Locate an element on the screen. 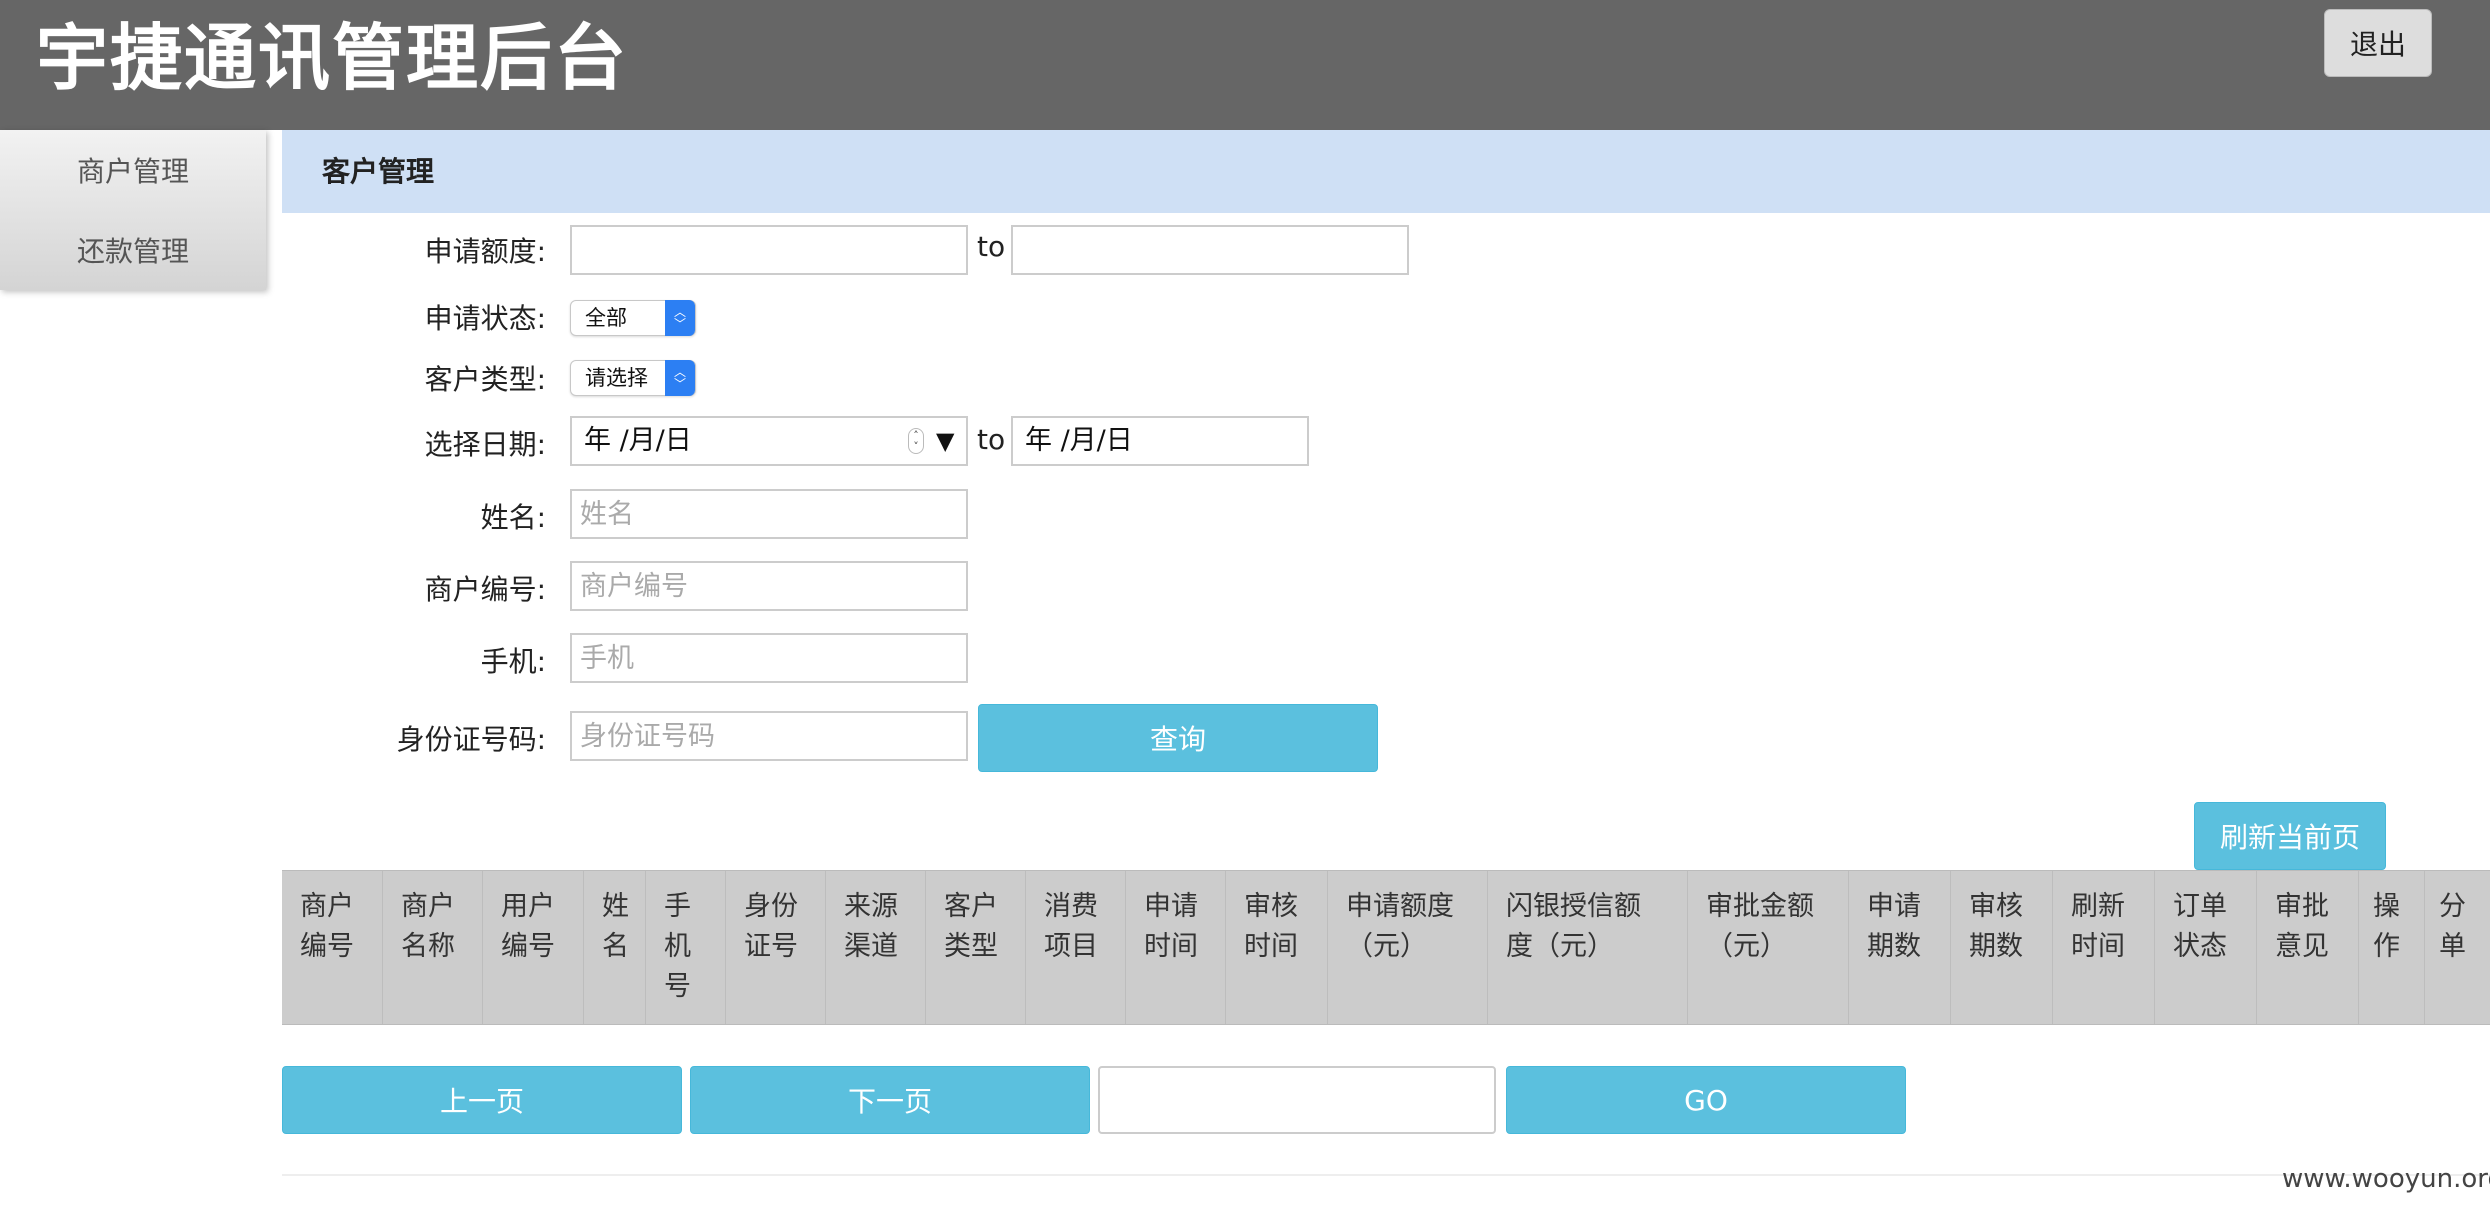 This screenshot has width=2490, height=1210. date-from-input: 年 /月/日 ˄ ˅ ▼ is located at coordinates (769, 441).